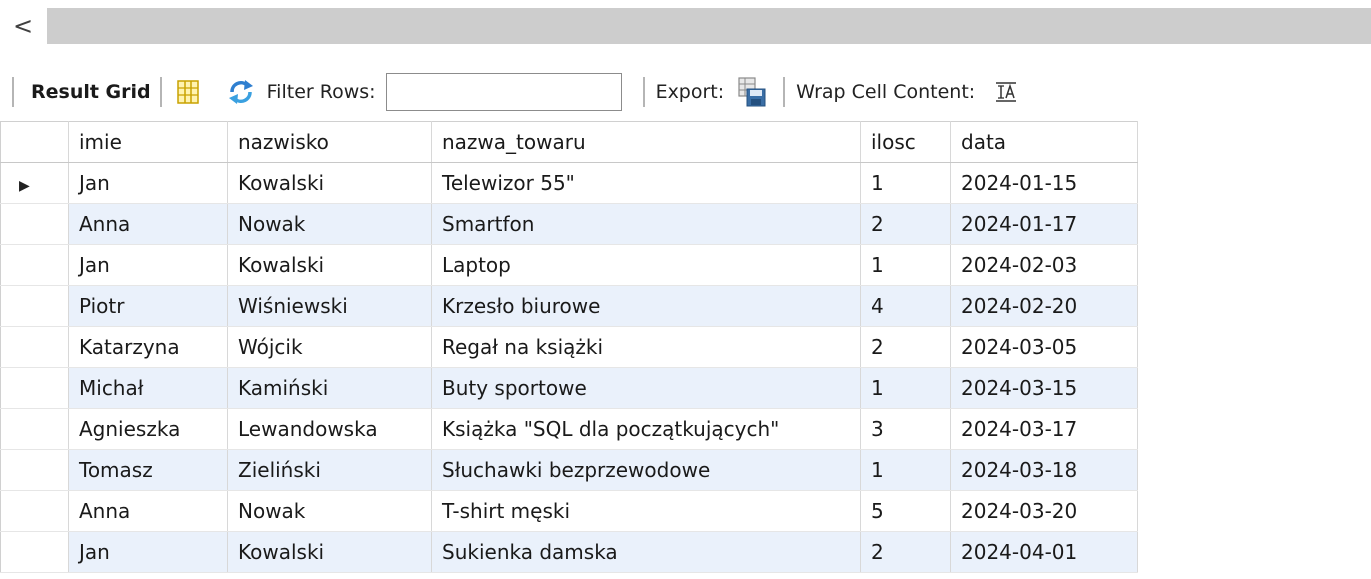 The width and height of the screenshot is (1371, 579). Describe the element at coordinates (23, 26) in the screenshot. I see `scroll-left-arrow: <` at that location.